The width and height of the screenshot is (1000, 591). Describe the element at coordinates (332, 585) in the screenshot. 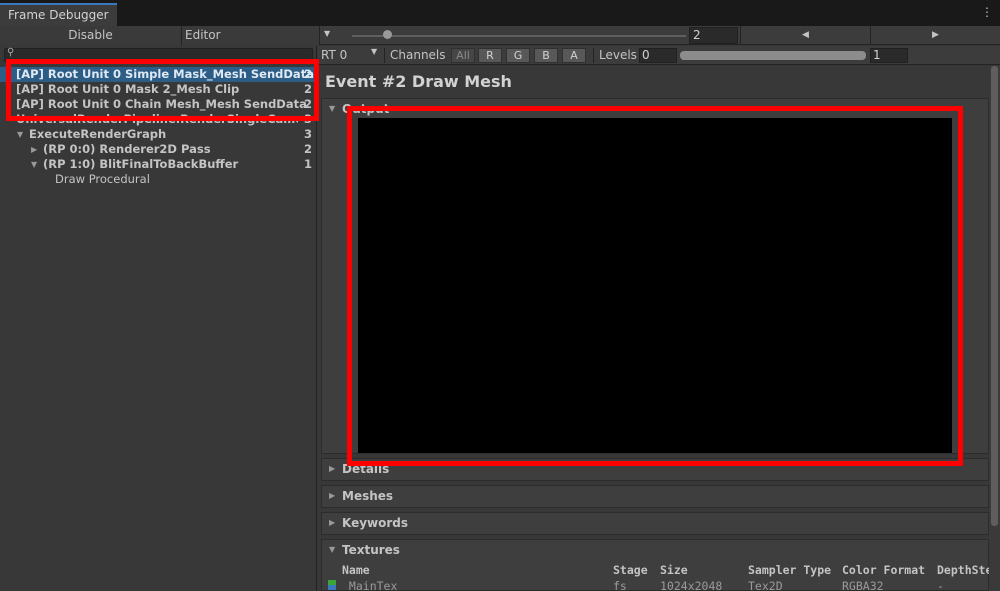

I see `texture-icon` at that location.